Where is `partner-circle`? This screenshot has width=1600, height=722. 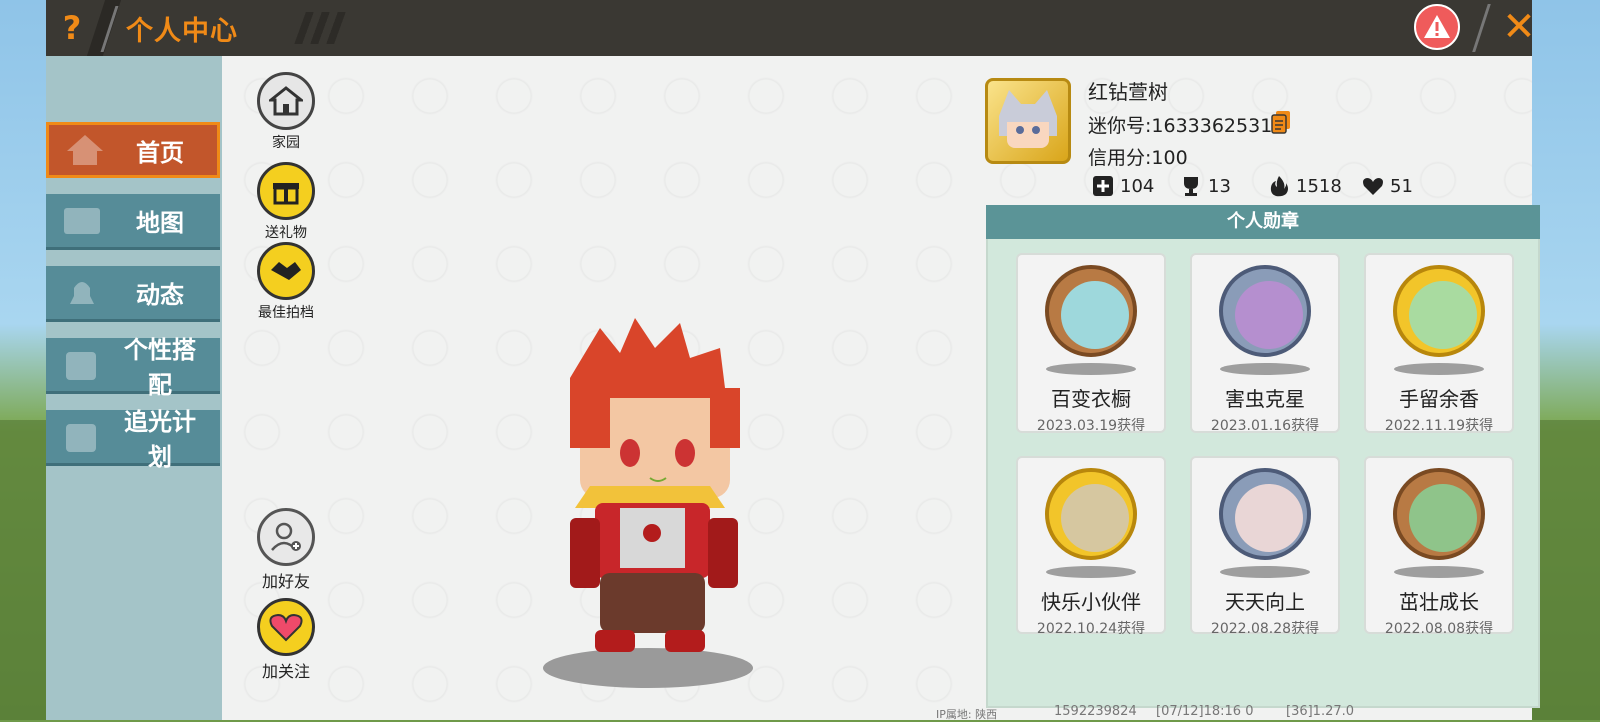 partner-circle is located at coordinates (286, 271).